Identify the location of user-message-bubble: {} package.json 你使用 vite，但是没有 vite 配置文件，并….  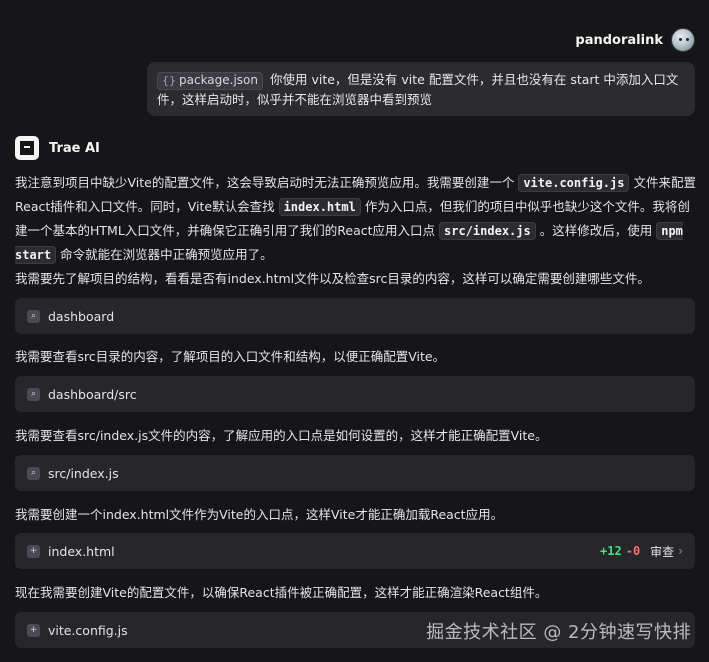
(421, 89).